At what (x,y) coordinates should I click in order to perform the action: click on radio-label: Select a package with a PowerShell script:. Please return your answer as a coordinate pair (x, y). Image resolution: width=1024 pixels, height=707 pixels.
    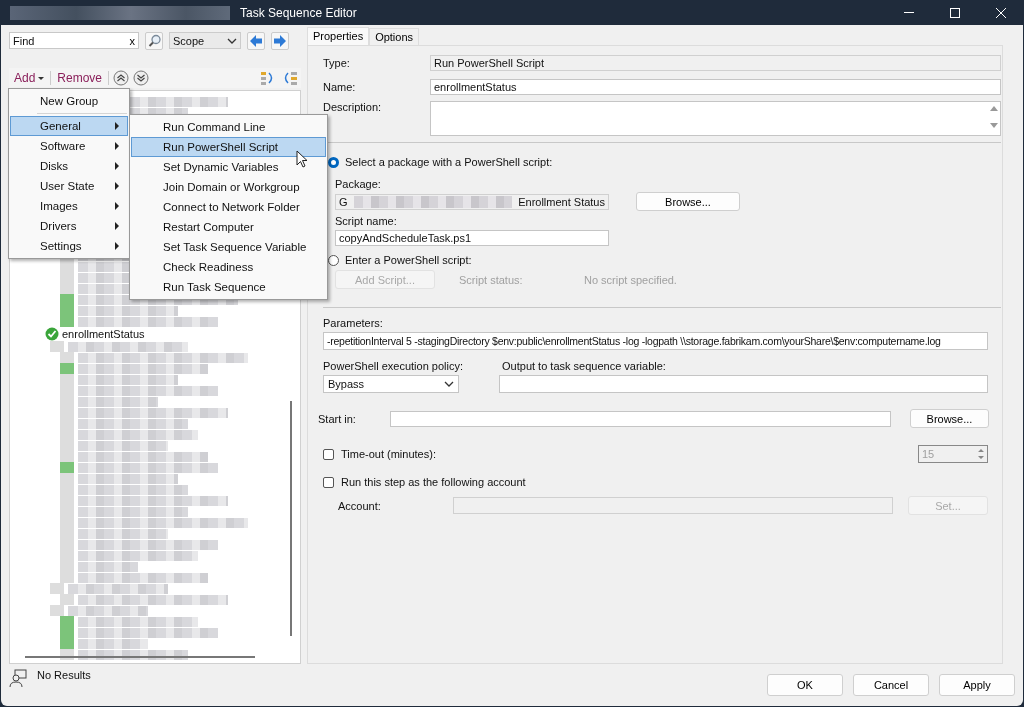
    Looking at the image, I should click on (449, 162).